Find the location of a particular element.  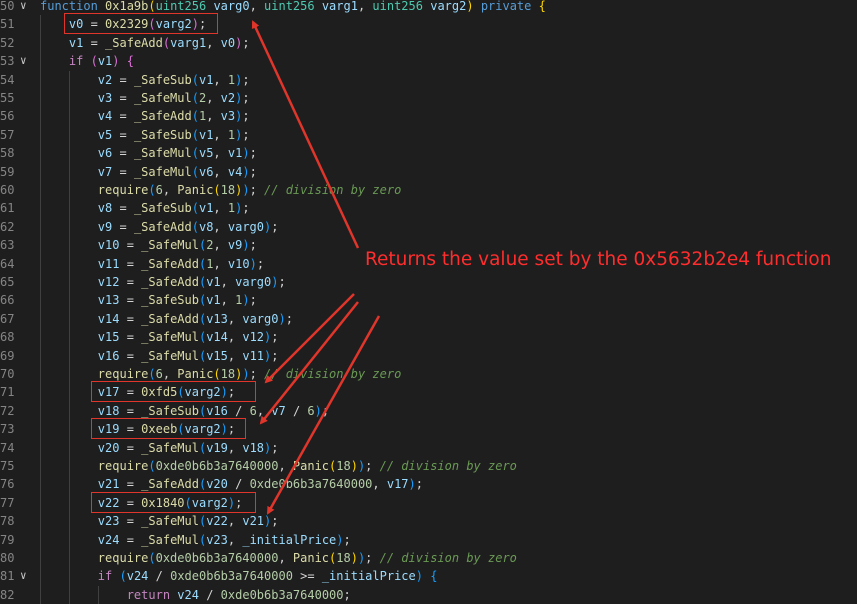

annotation-arrow-v19 is located at coordinates (309, 363).